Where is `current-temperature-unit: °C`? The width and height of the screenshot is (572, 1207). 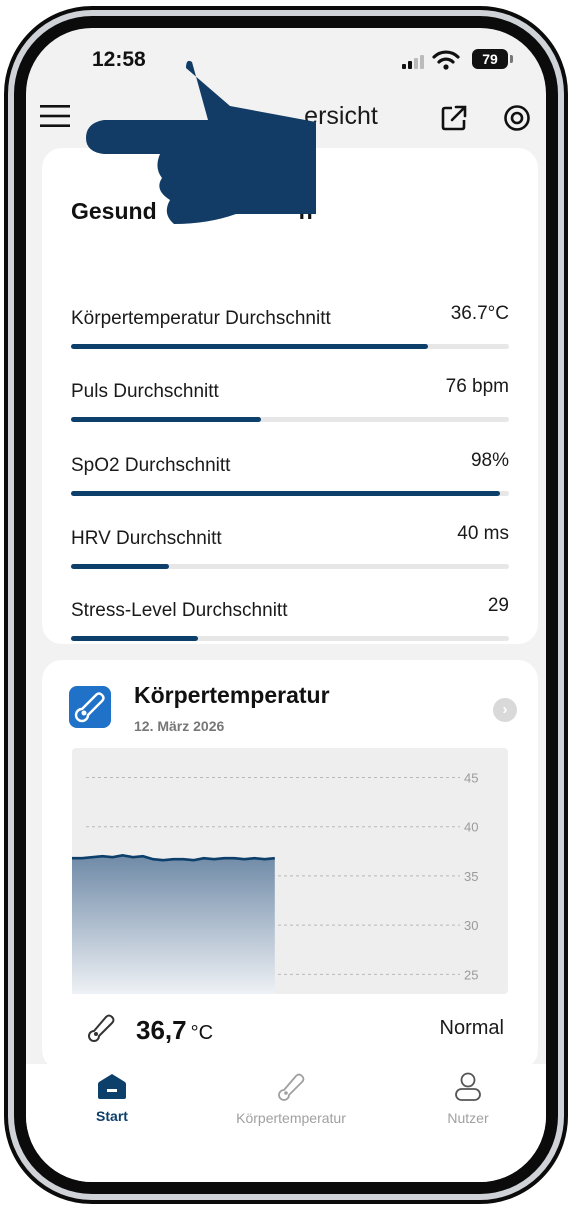 current-temperature-unit: °C is located at coordinates (202, 1033).